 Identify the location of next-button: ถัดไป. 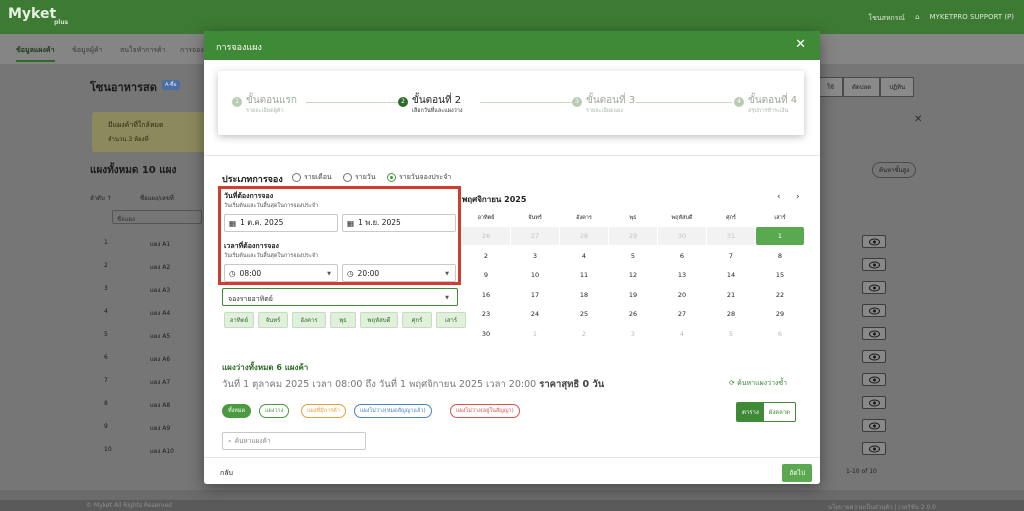
(797, 473).